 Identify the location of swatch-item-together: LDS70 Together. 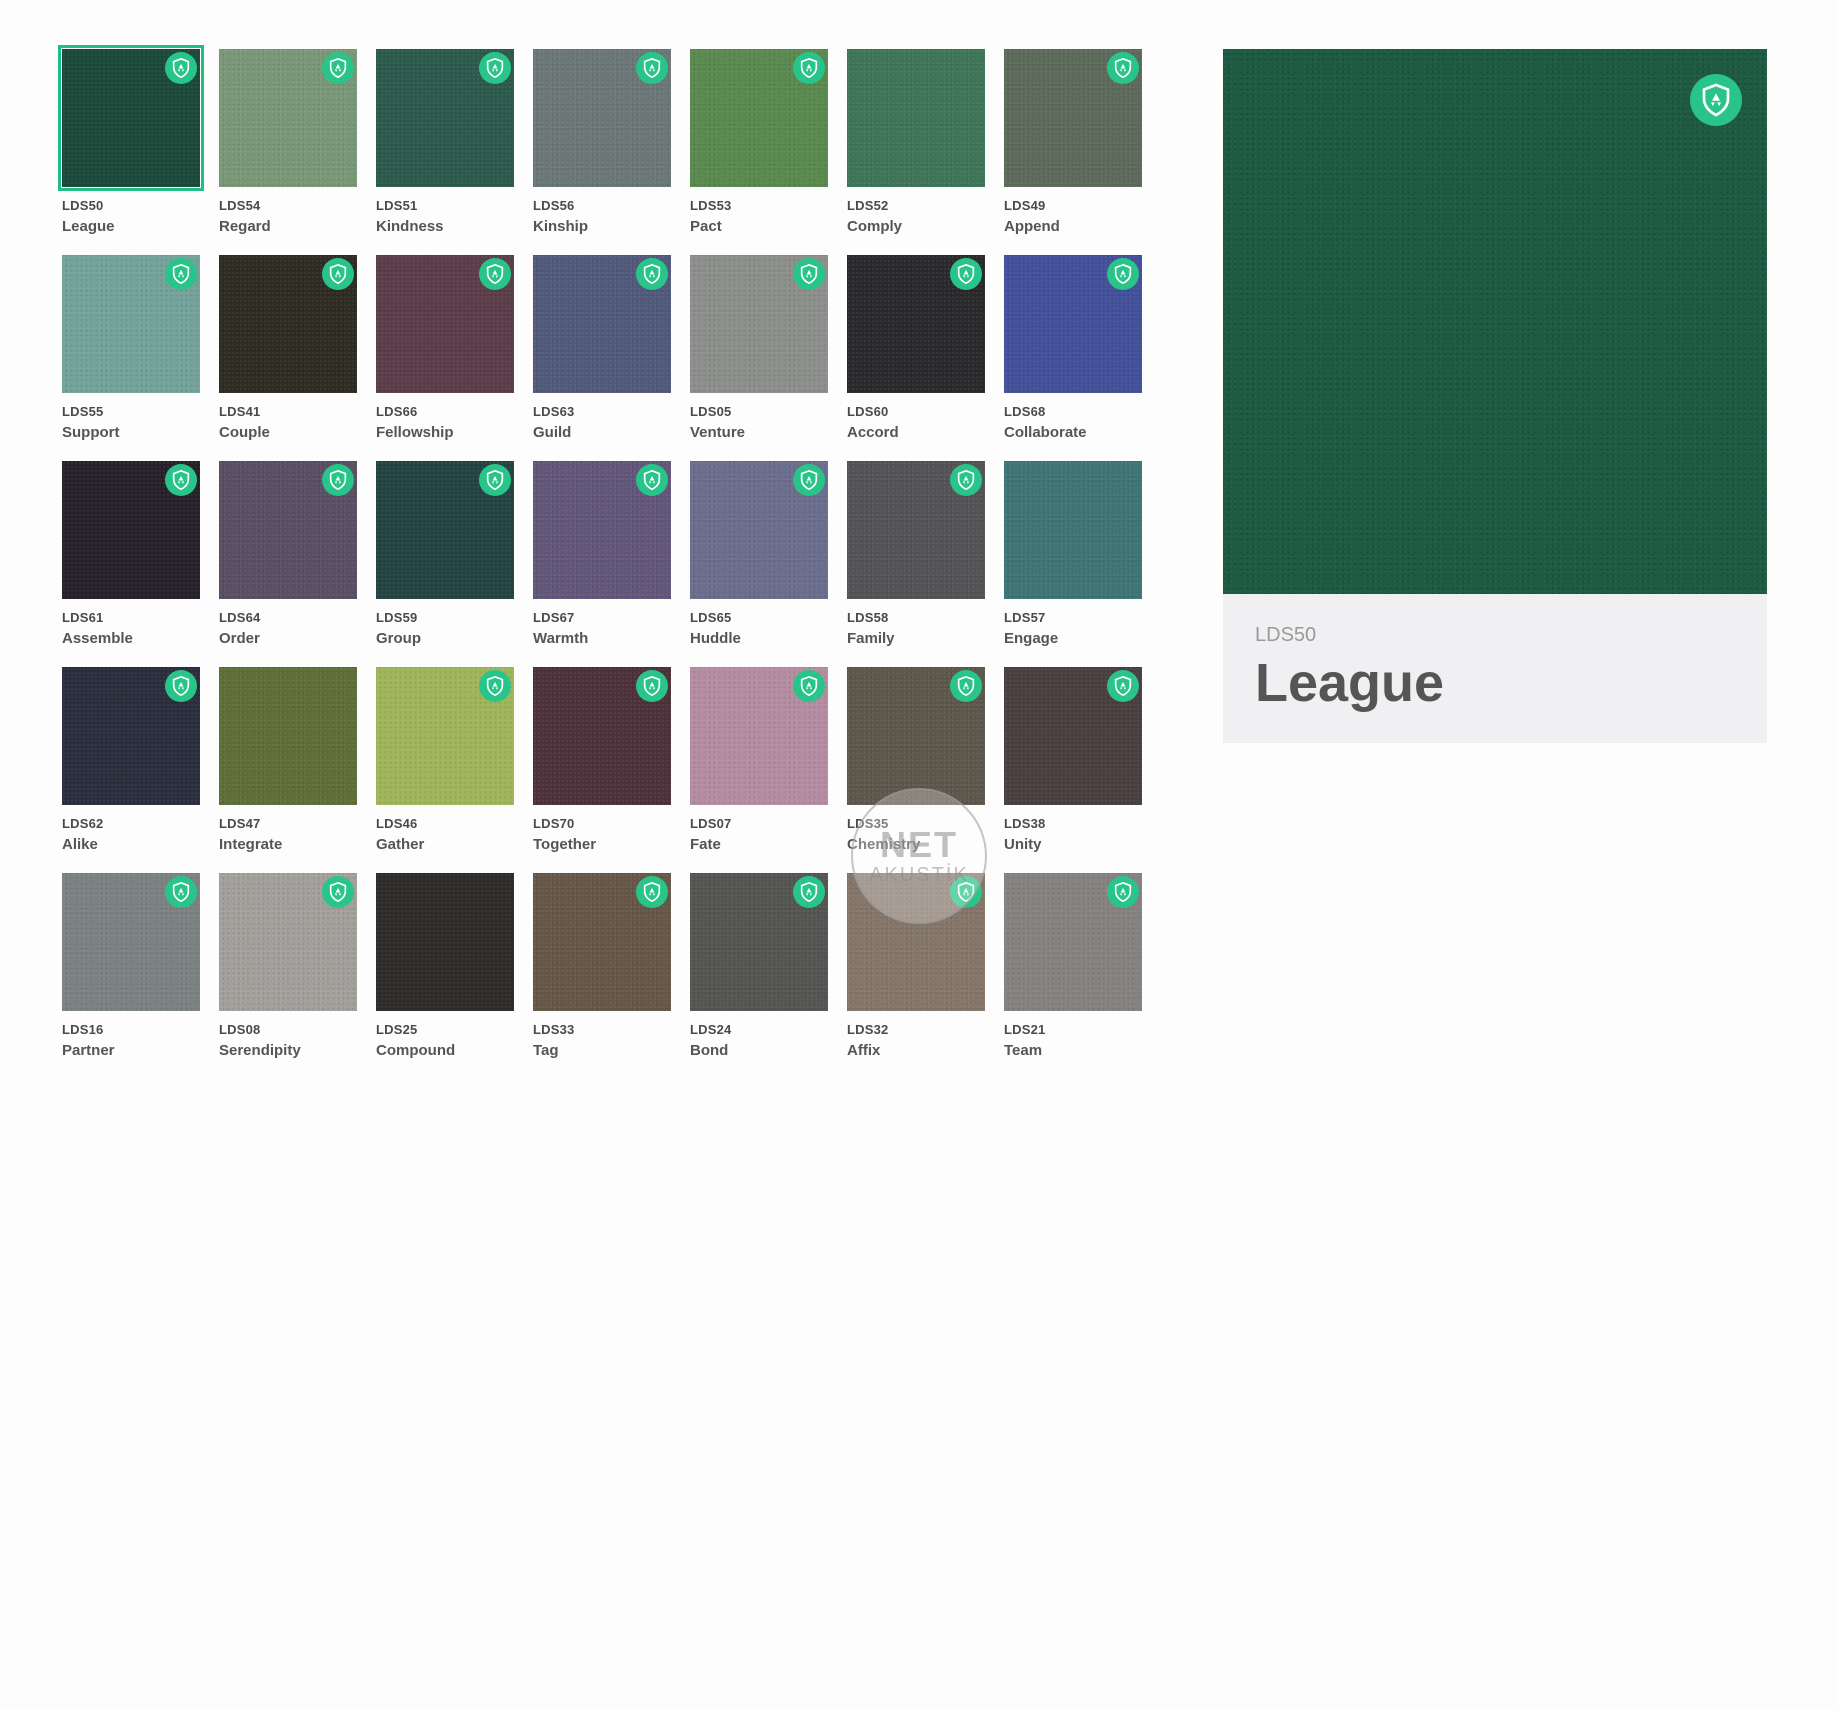
(602, 760).